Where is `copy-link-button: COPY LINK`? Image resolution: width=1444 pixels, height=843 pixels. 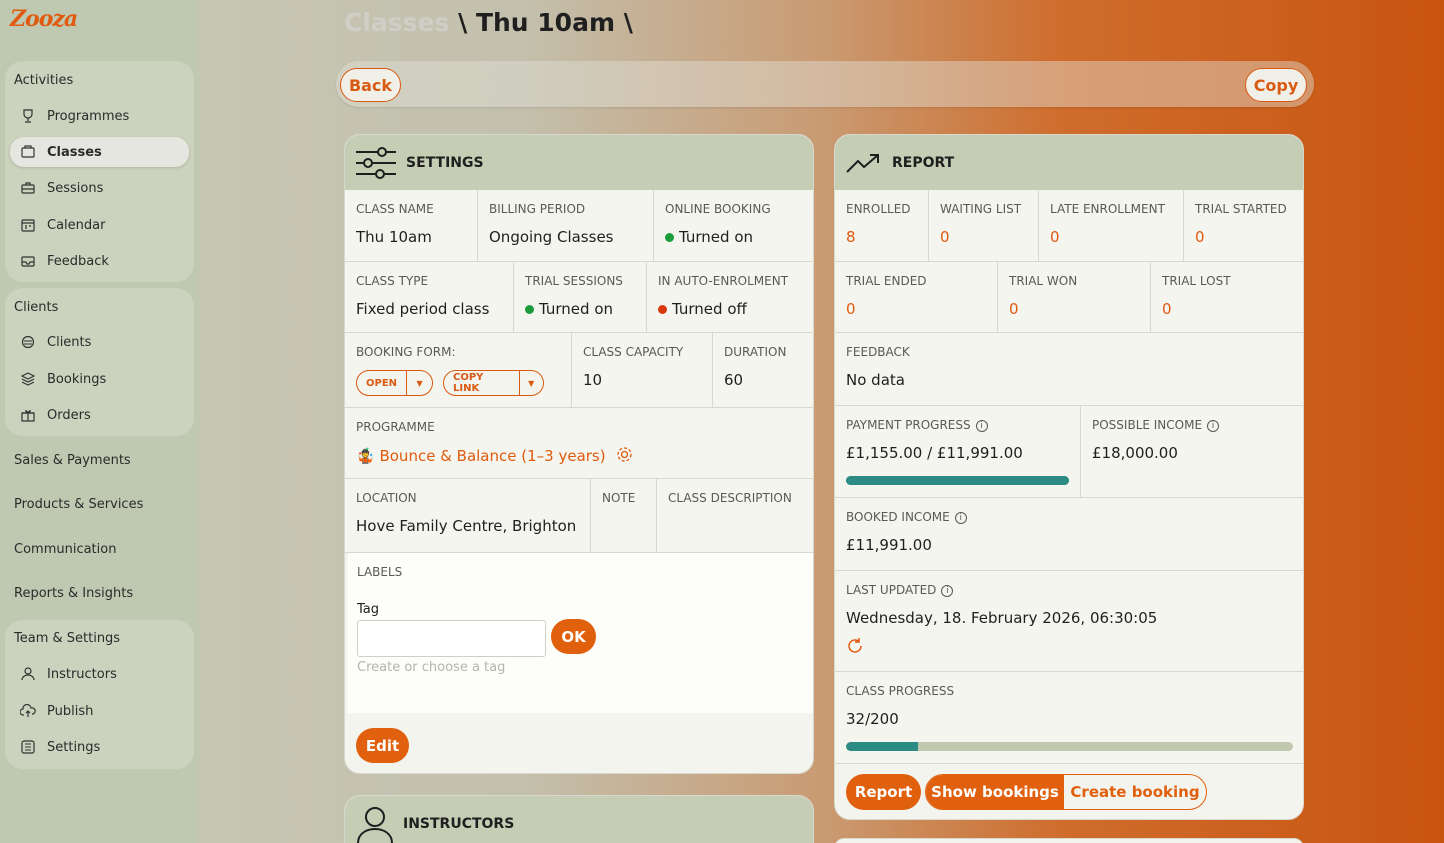
copy-link-button: COPY LINK is located at coordinates (481, 383).